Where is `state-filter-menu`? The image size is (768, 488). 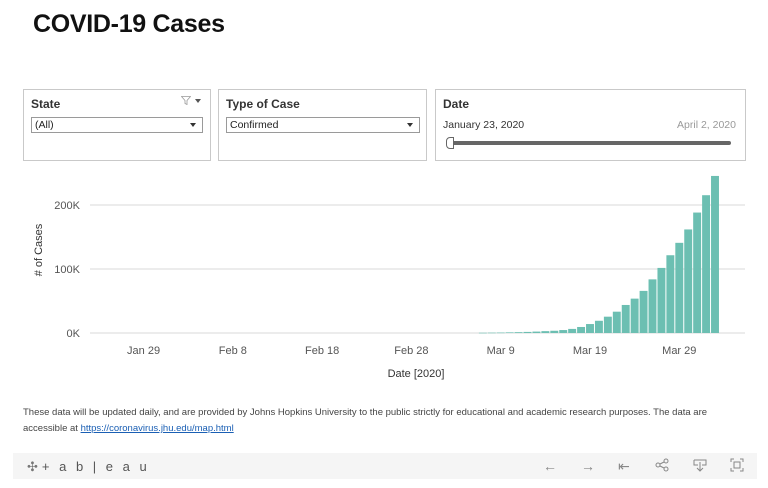
state-filter-menu is located at coordinates (191, 100).